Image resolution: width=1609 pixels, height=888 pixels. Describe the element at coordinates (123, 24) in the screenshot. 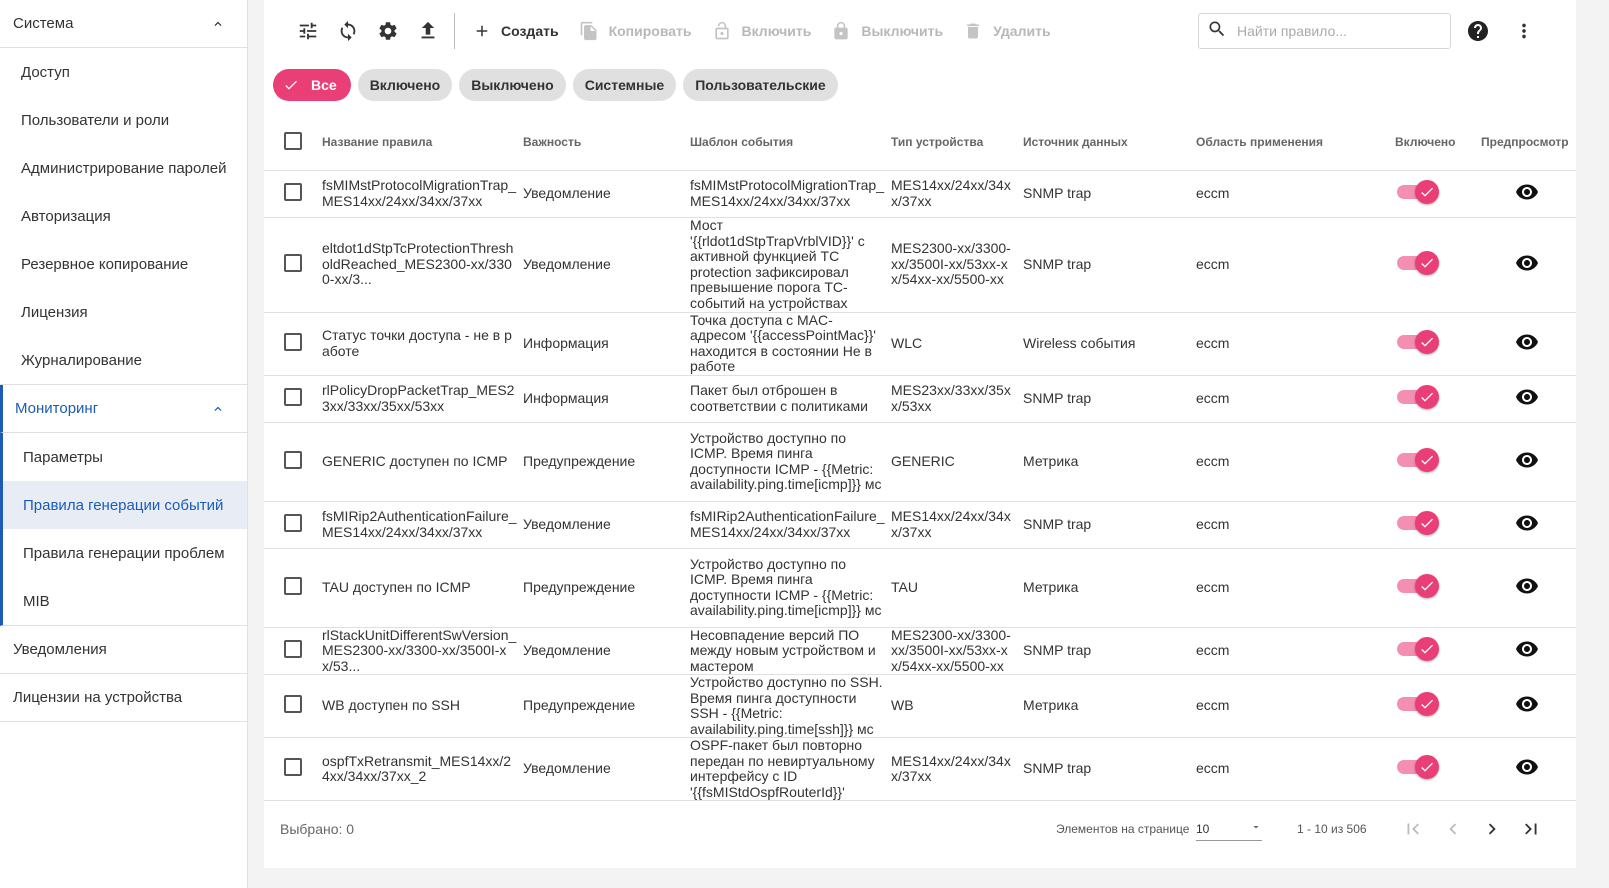

I see `sidebar-group-0: Система` at that location.